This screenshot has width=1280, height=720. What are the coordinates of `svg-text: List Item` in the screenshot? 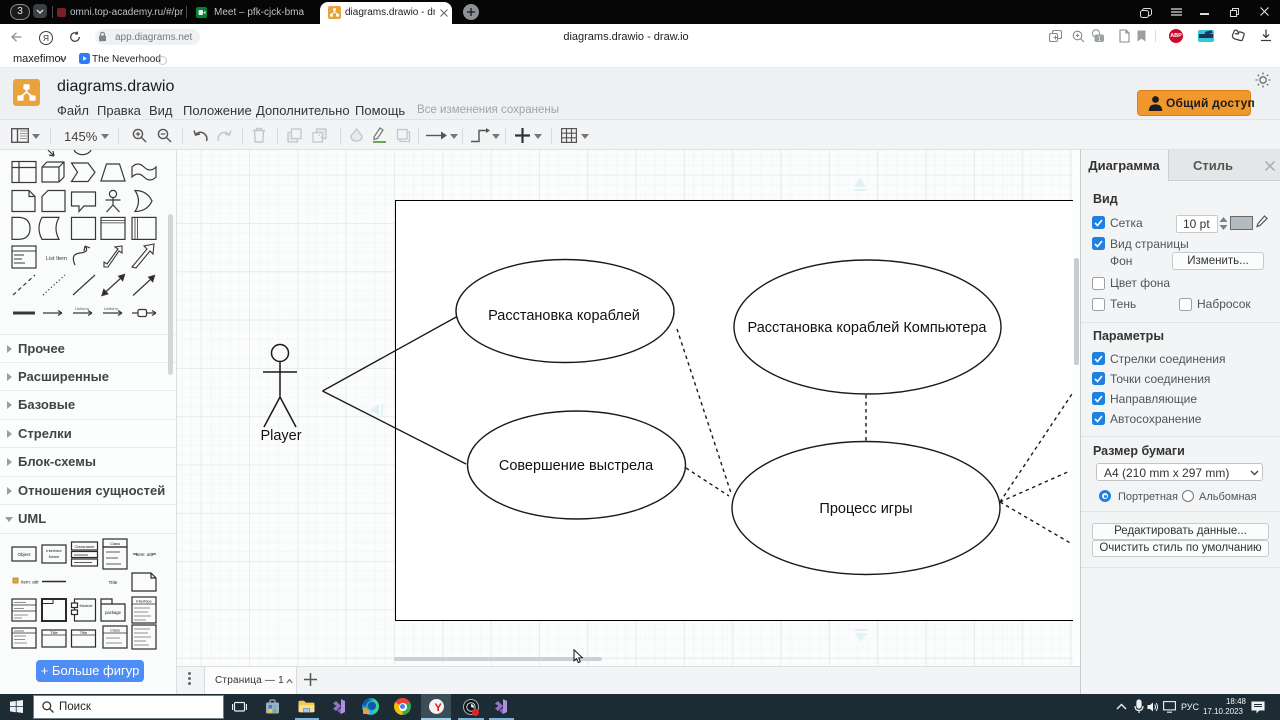 It's located at (56, 259).